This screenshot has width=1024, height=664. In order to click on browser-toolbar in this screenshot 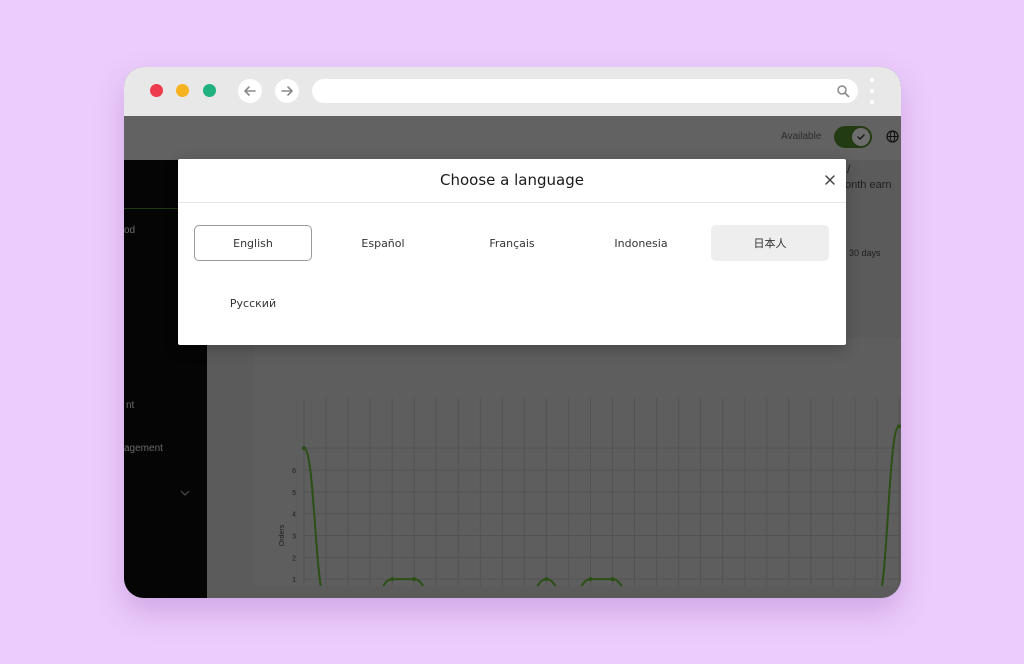, I will do `click(512, 91)`.